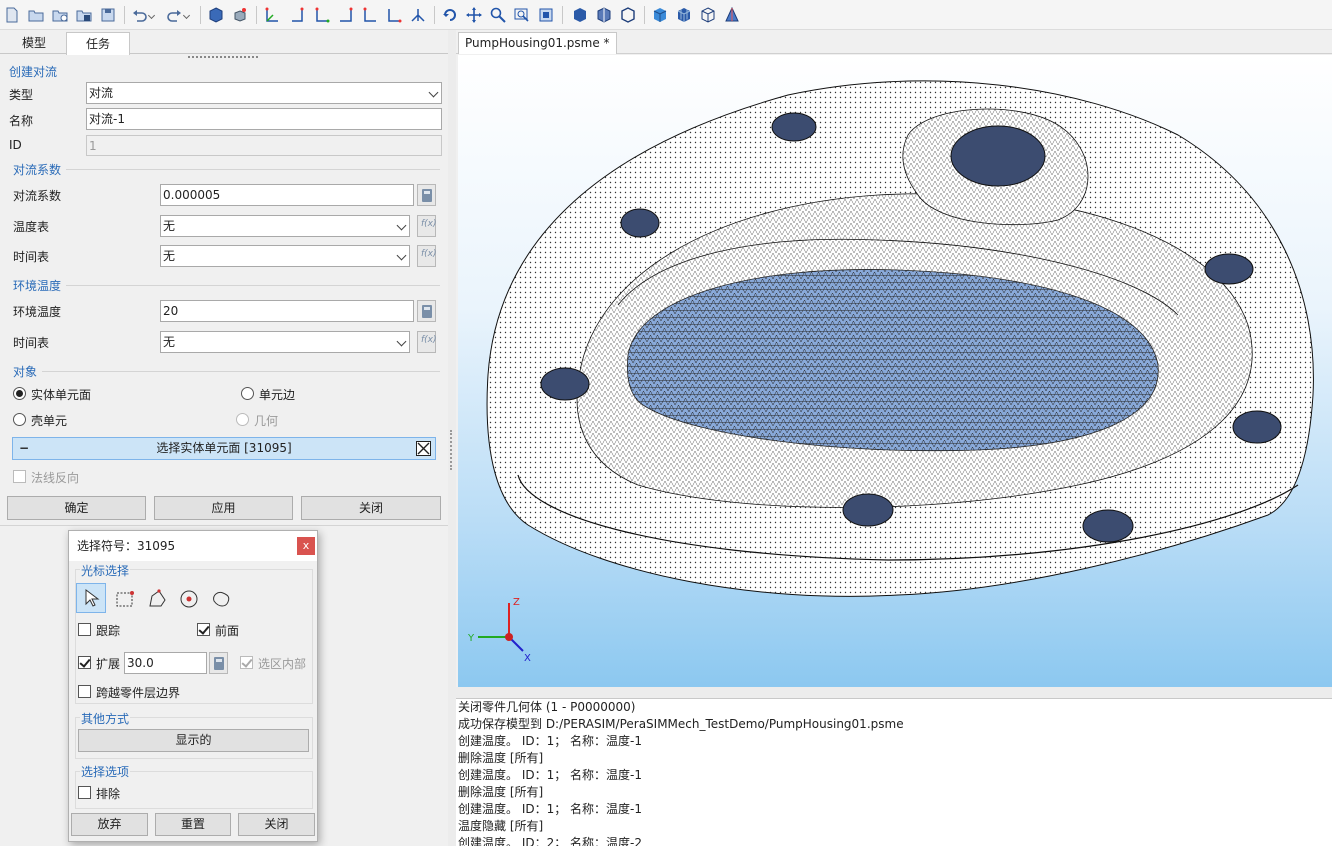 The width and height of the screenshot is (1332, 846). Describe the element at coordinates (76, 508) in the screenshot. I see `ok-button: 确定` at that location.